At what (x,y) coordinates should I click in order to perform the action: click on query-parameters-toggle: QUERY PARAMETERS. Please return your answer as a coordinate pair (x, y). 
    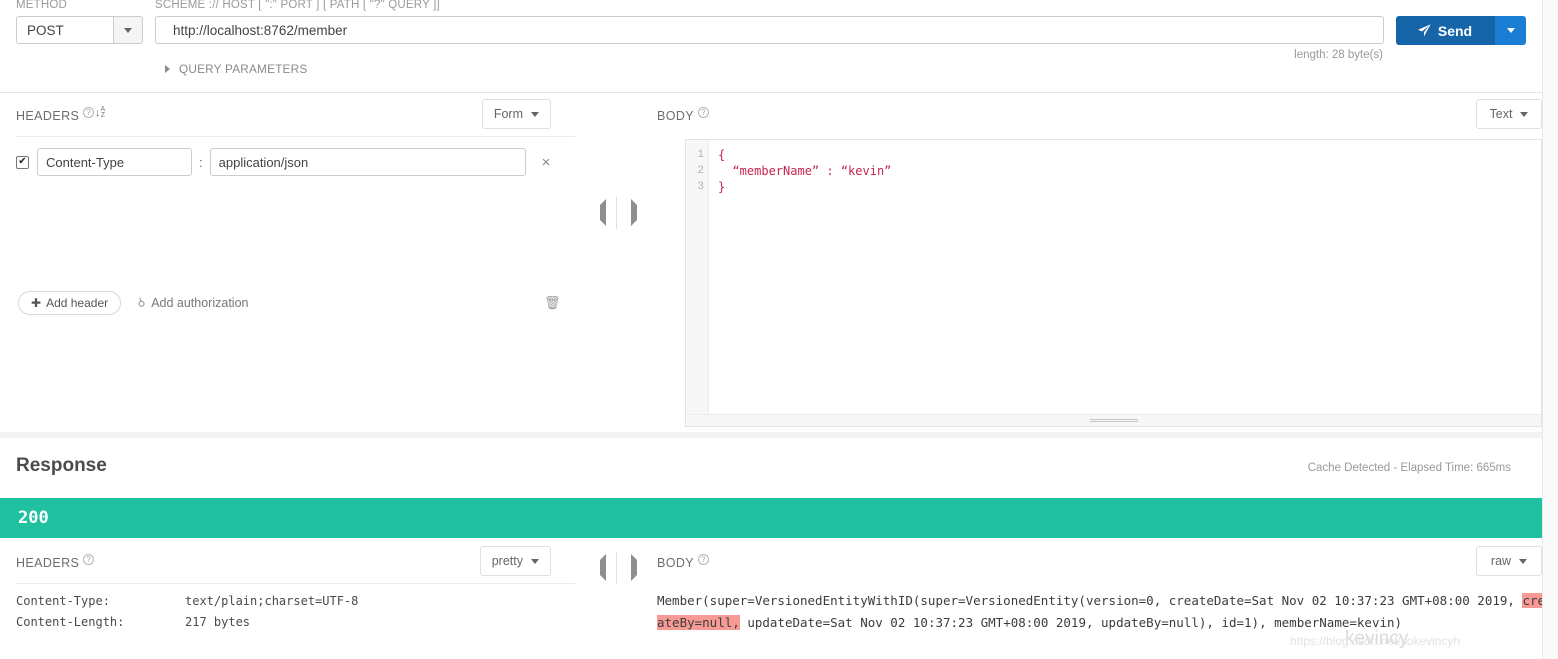
    Looking at the image, I should click on (236, 69).